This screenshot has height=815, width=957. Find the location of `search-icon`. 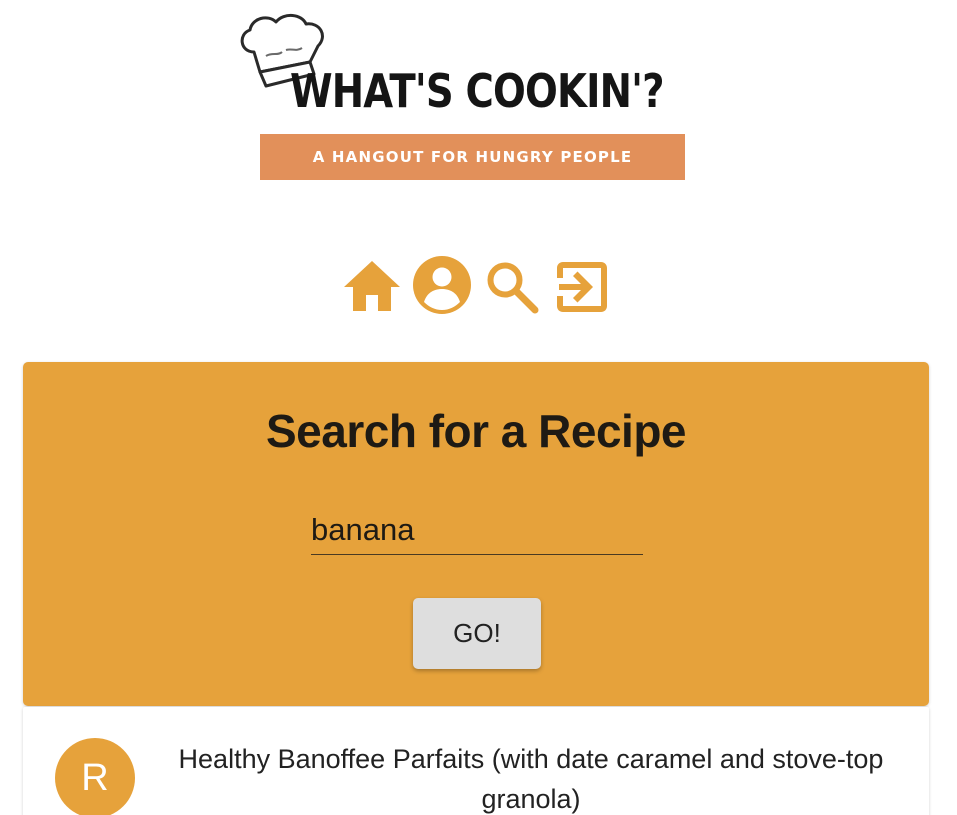

search-icon is located at coordinates (513, 288).